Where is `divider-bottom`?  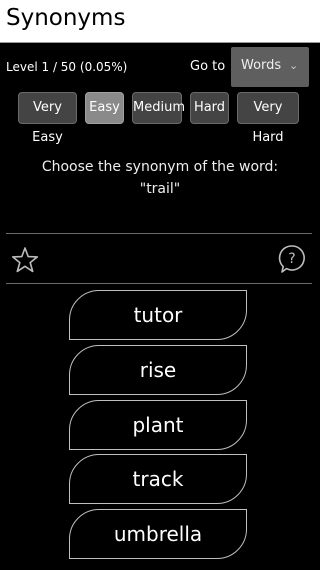 divider-bottom is located at coordinates (159, 283).